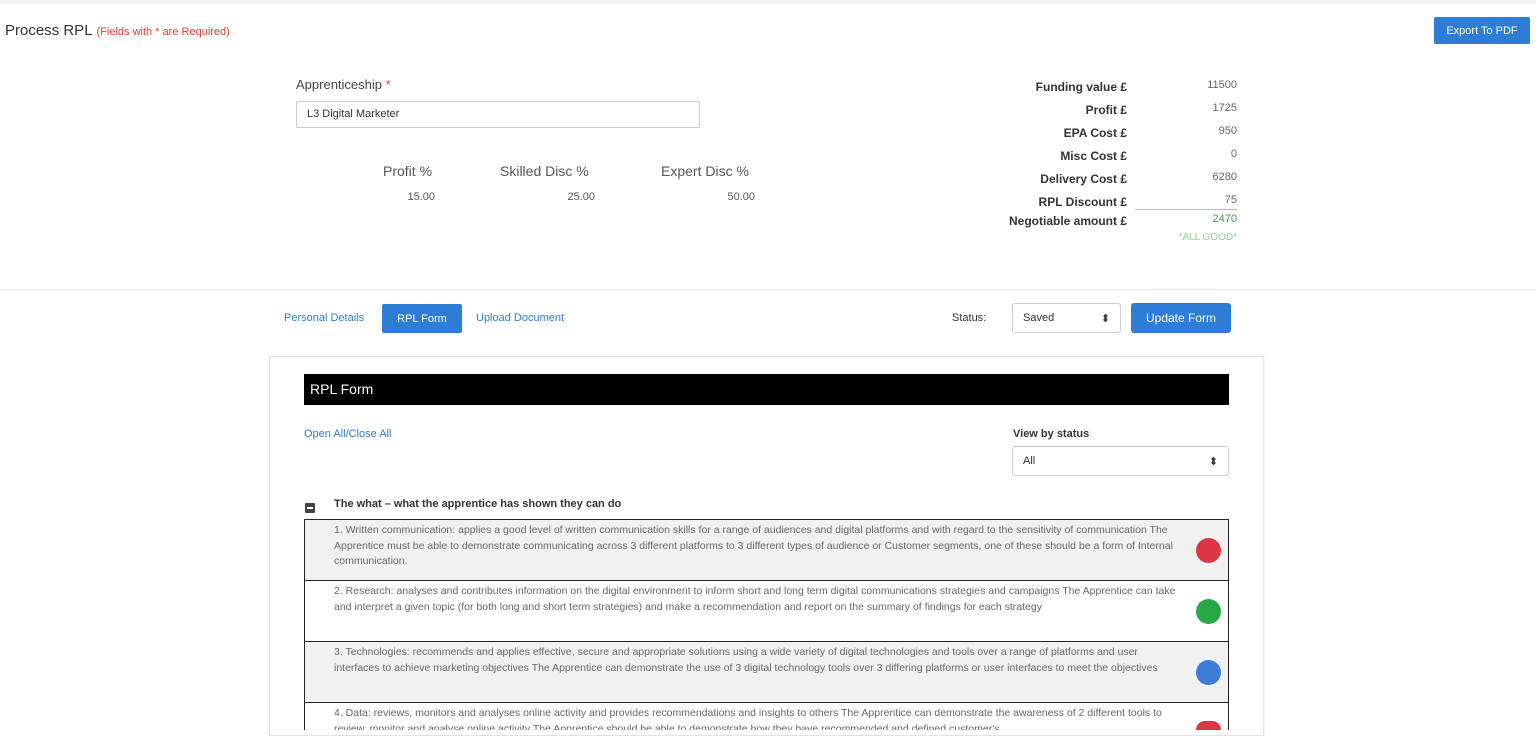 This screenshot has height=736, width=1536. I want to click on tab-personal-details: Personal Details, so click(324, 318).